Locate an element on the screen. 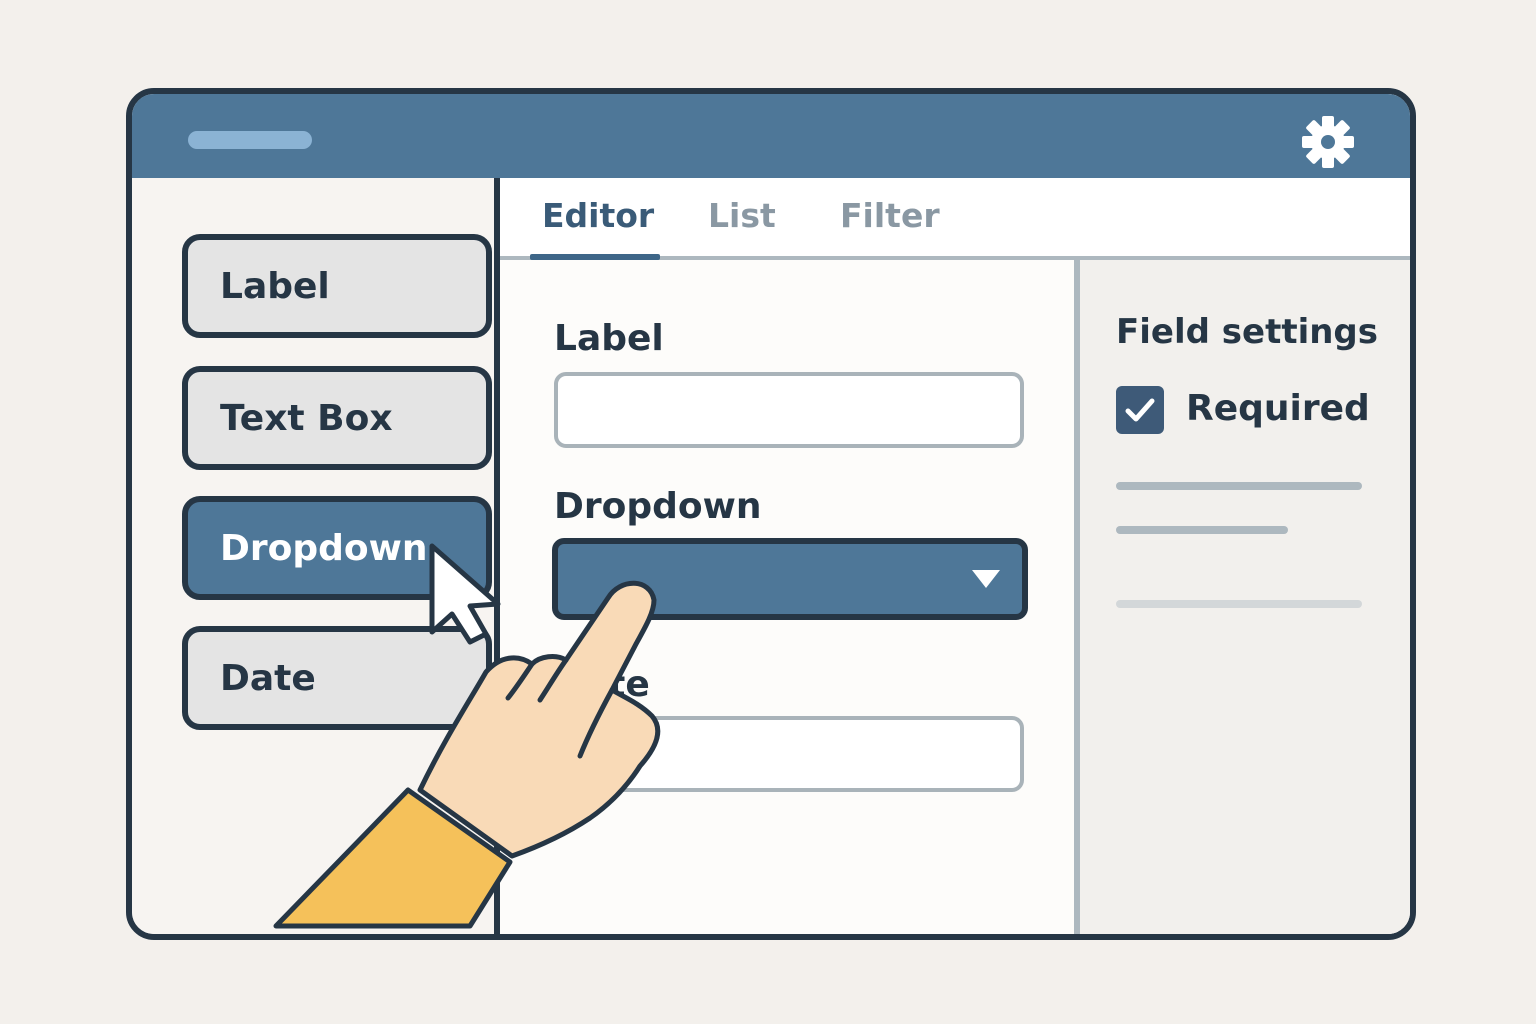 The height and width of the screenshot is (1024, 1536). tab-filter: Filter is located at coordinates (890, 215).